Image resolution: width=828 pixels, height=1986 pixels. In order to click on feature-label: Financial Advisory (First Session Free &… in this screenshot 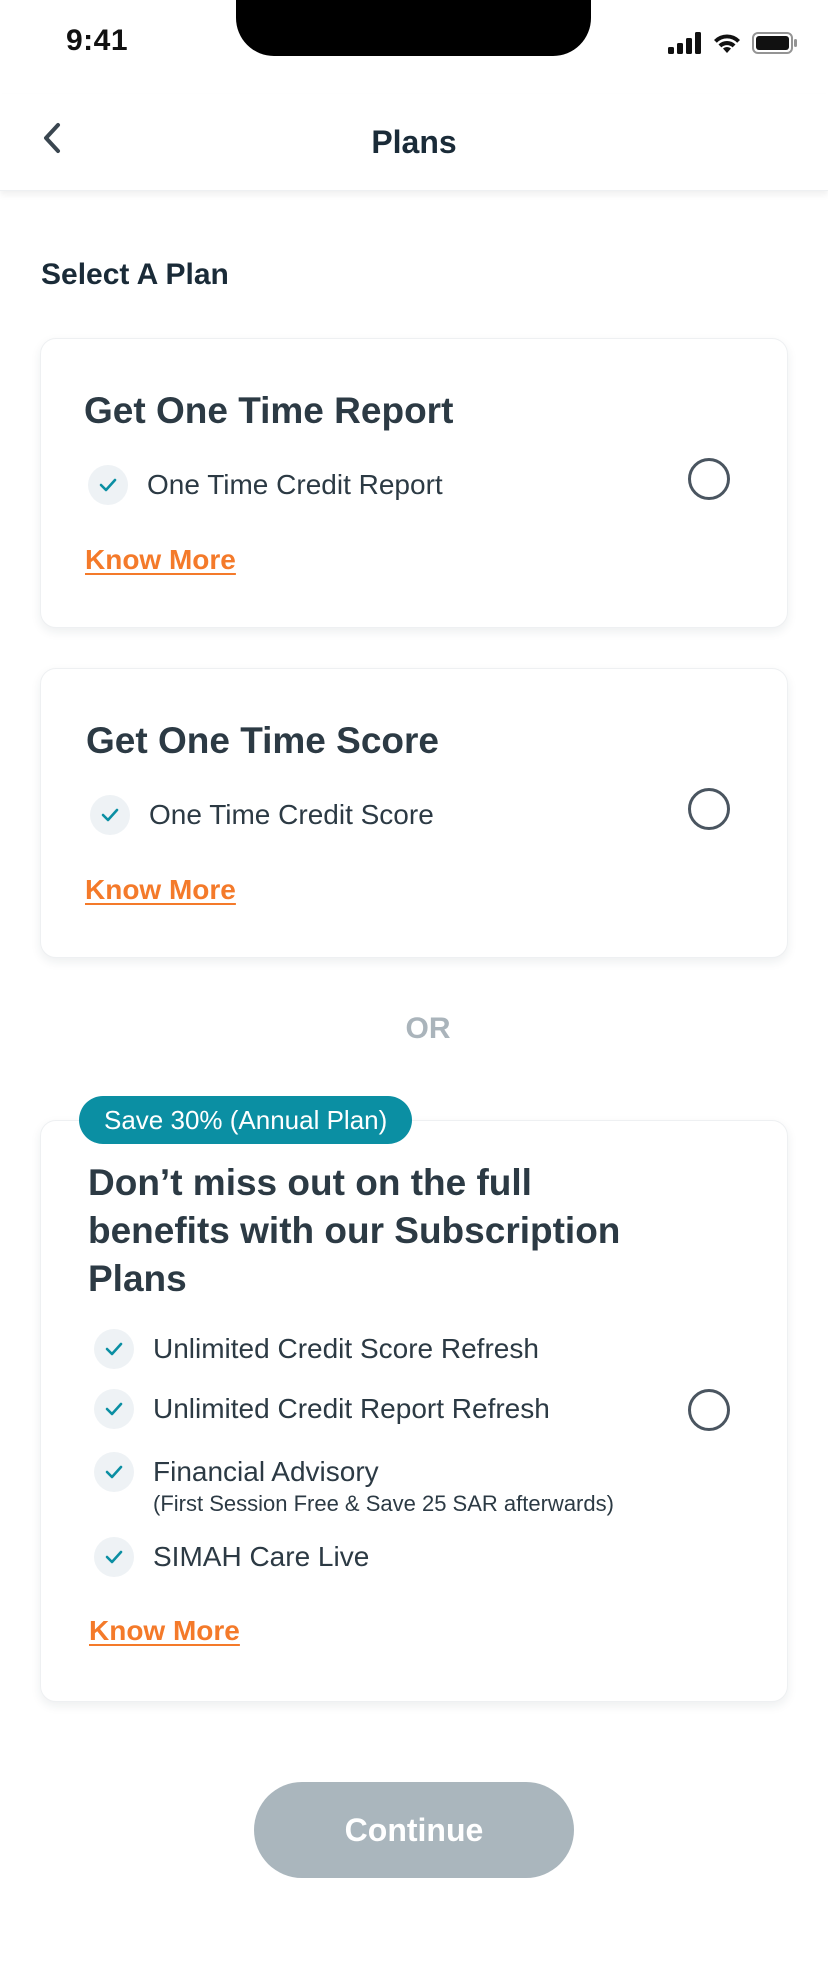, I will do `click(383, 1484)`.